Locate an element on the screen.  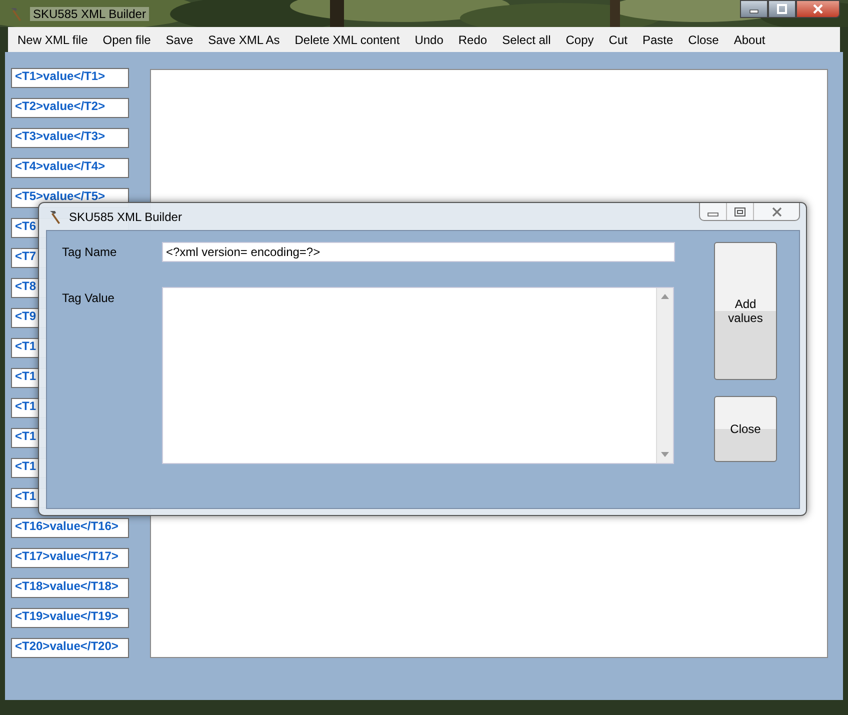
add-values-button: Add values is located at coordinates (745, 311).